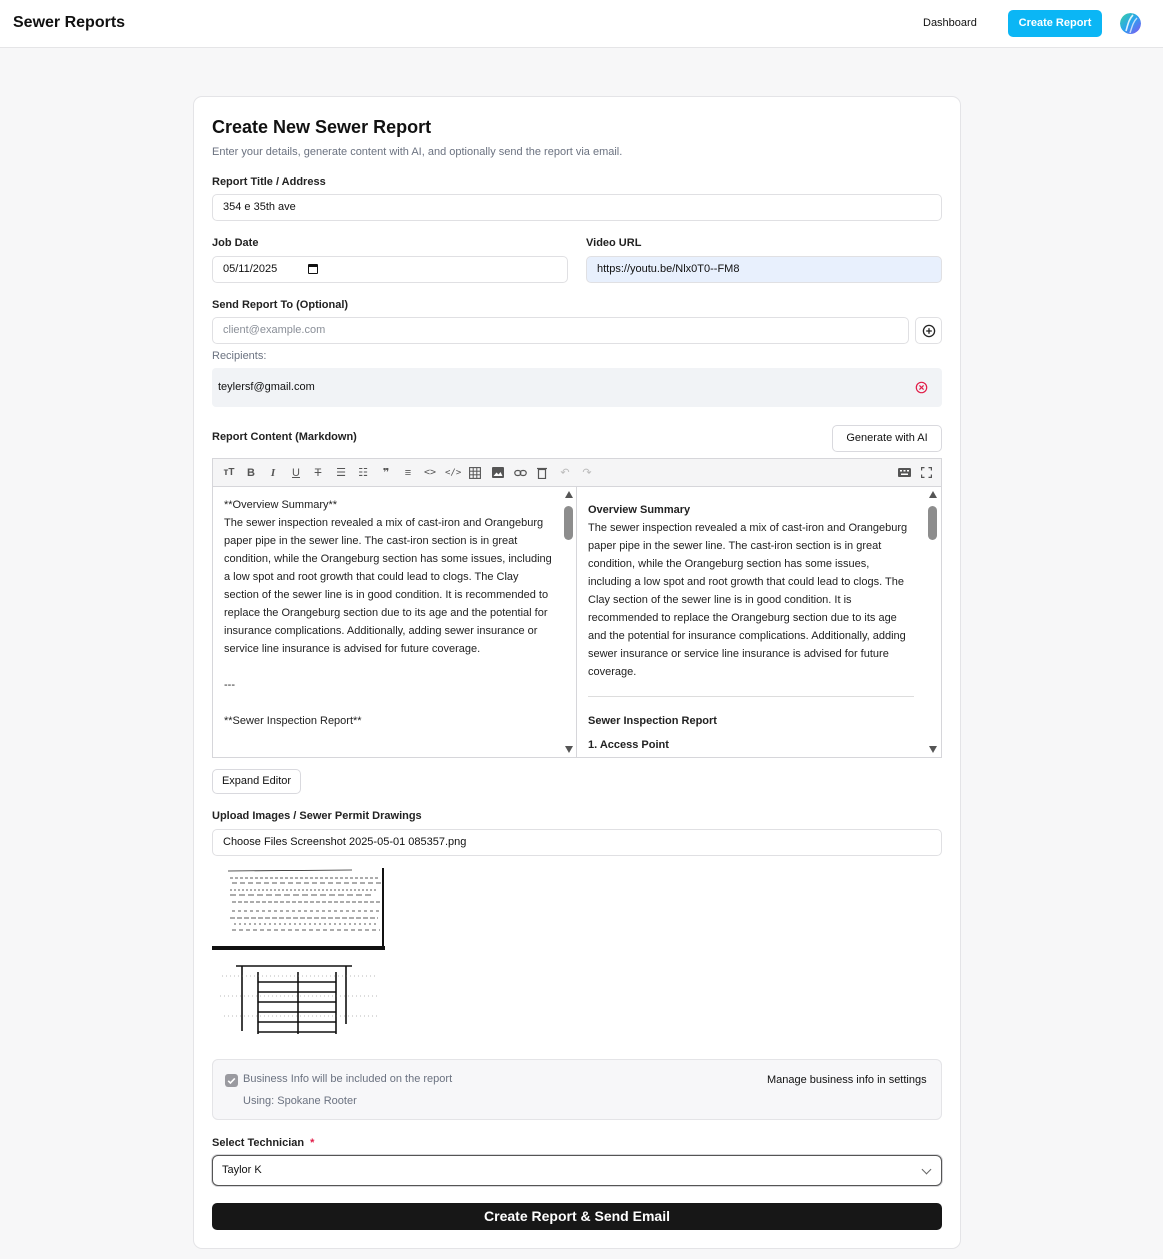 Image resolution: width=1163 pixels, height=1259 pixels. I want to click on link-icon, so click(520, 473).